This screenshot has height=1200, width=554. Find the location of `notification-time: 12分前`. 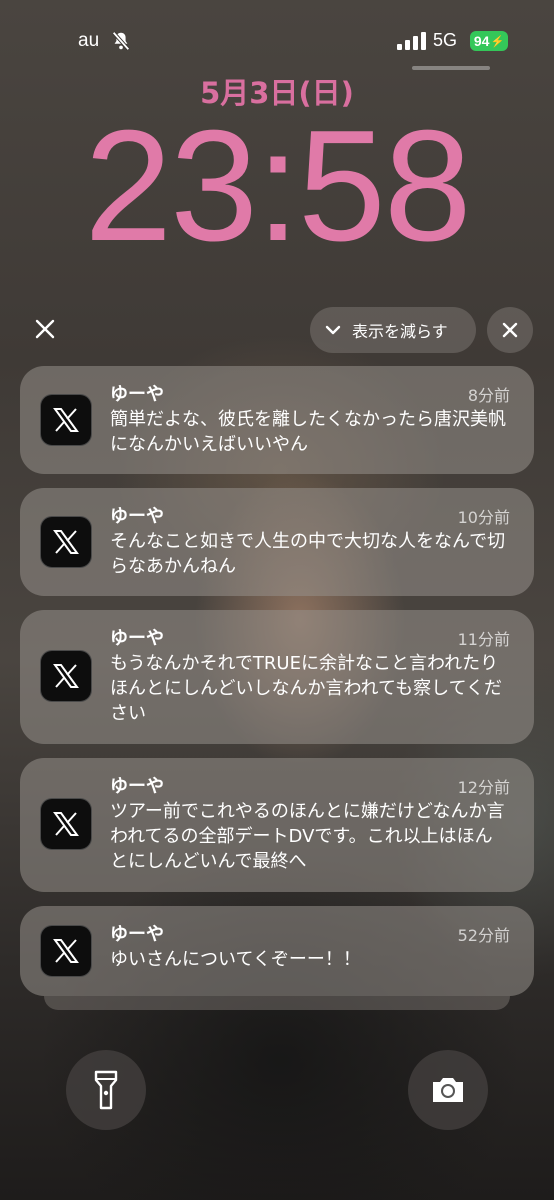

notification-time: 12分前 is located at coordinates (483, 787).